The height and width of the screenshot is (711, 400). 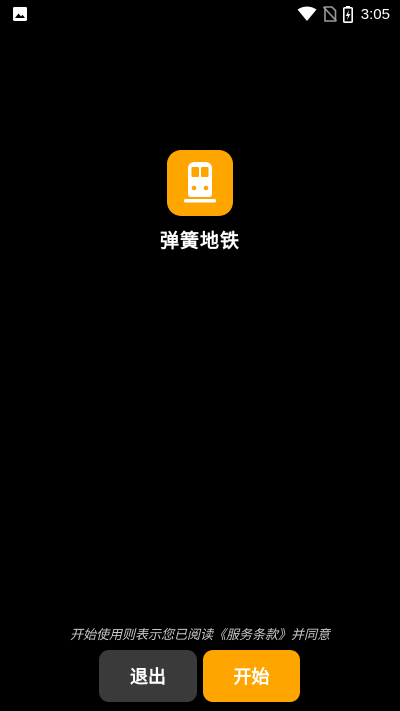 What do you see at coordinates (199, 241) in the screenshot?
I see `app-name: 弹簧地铁` at bounding box center [199, 241].